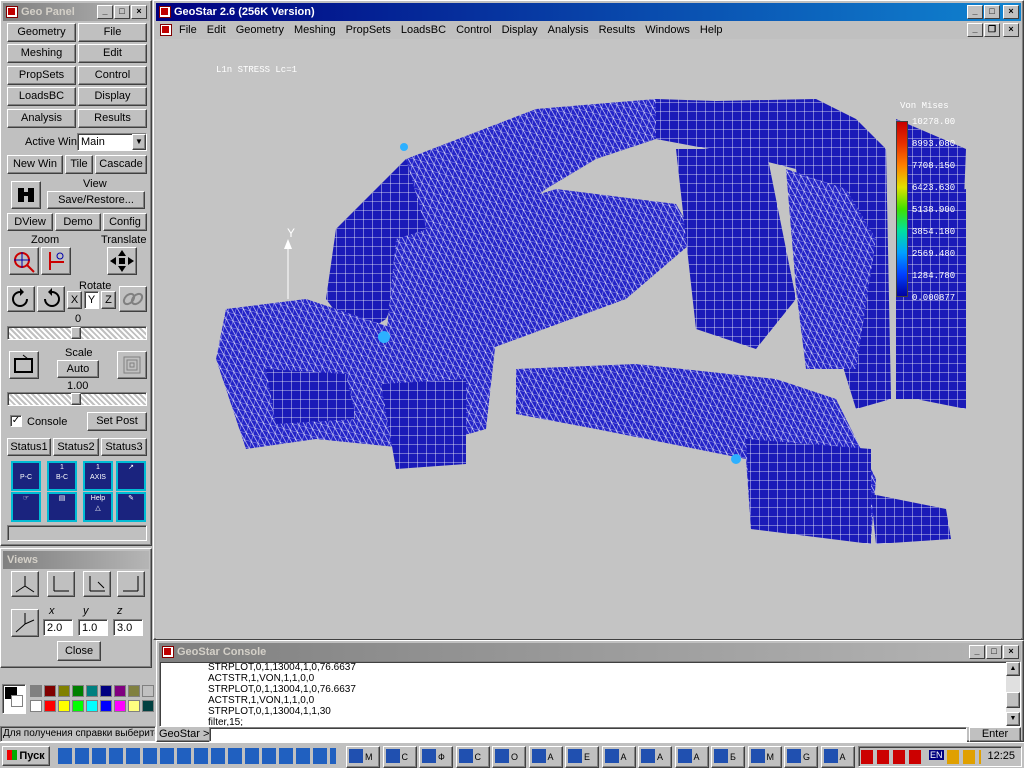 Image resolution: width=1024 pixels, height=768 pixels. What do you see at coordinates (139, 142) in the screenshot?
I see `chevron-down-icon: ▼` at bounding box center [139, 142].